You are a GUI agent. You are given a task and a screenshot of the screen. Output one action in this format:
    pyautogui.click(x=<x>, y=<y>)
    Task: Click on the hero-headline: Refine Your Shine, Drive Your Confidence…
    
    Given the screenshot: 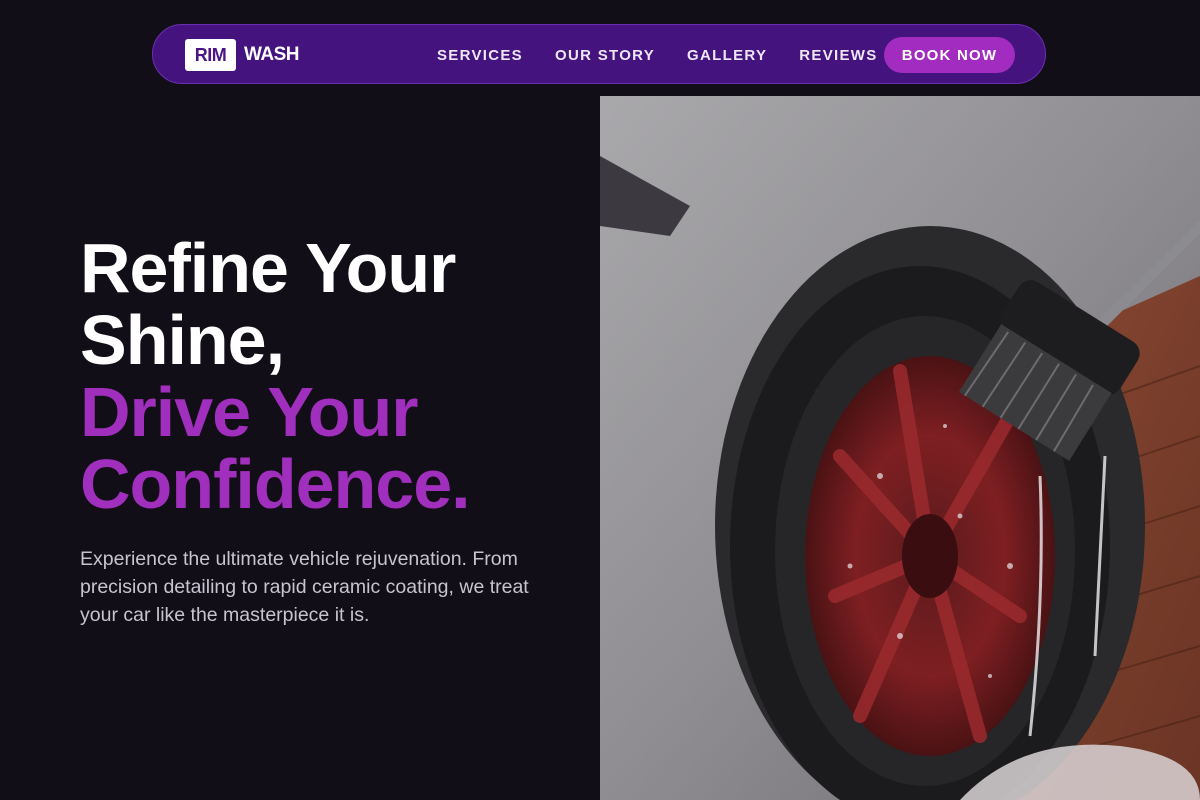 What is the action you would take?
    pyautogui.click(x=275, y=376)
    